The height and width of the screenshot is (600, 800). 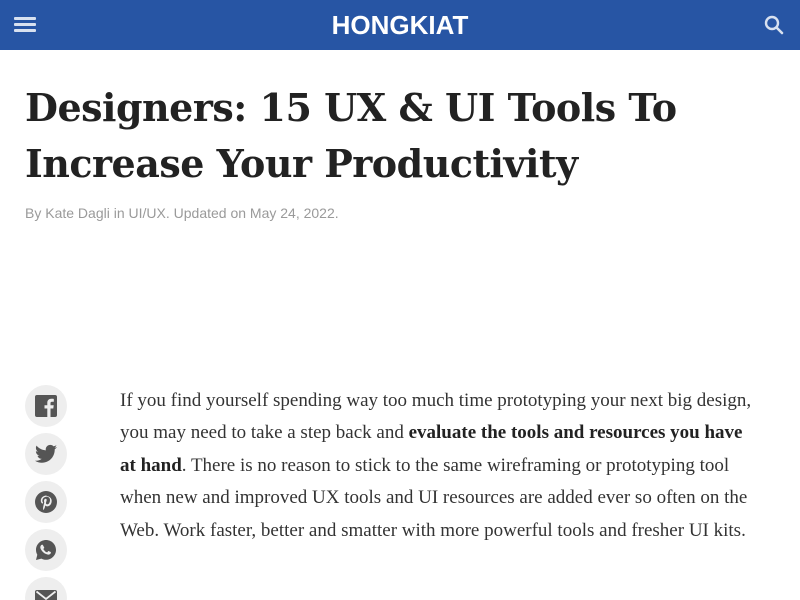 I want to click on logo-link: HONGKIAT, so click(x=400, y=25).